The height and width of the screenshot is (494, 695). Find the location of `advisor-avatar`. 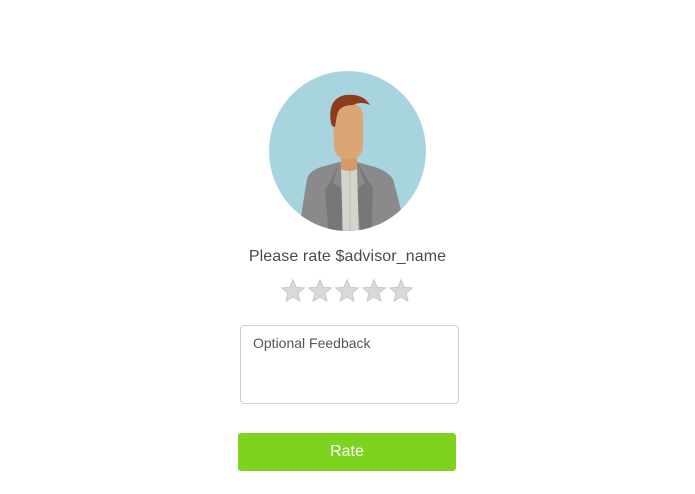

advisor-avatar is located at coordinates (347, 151).